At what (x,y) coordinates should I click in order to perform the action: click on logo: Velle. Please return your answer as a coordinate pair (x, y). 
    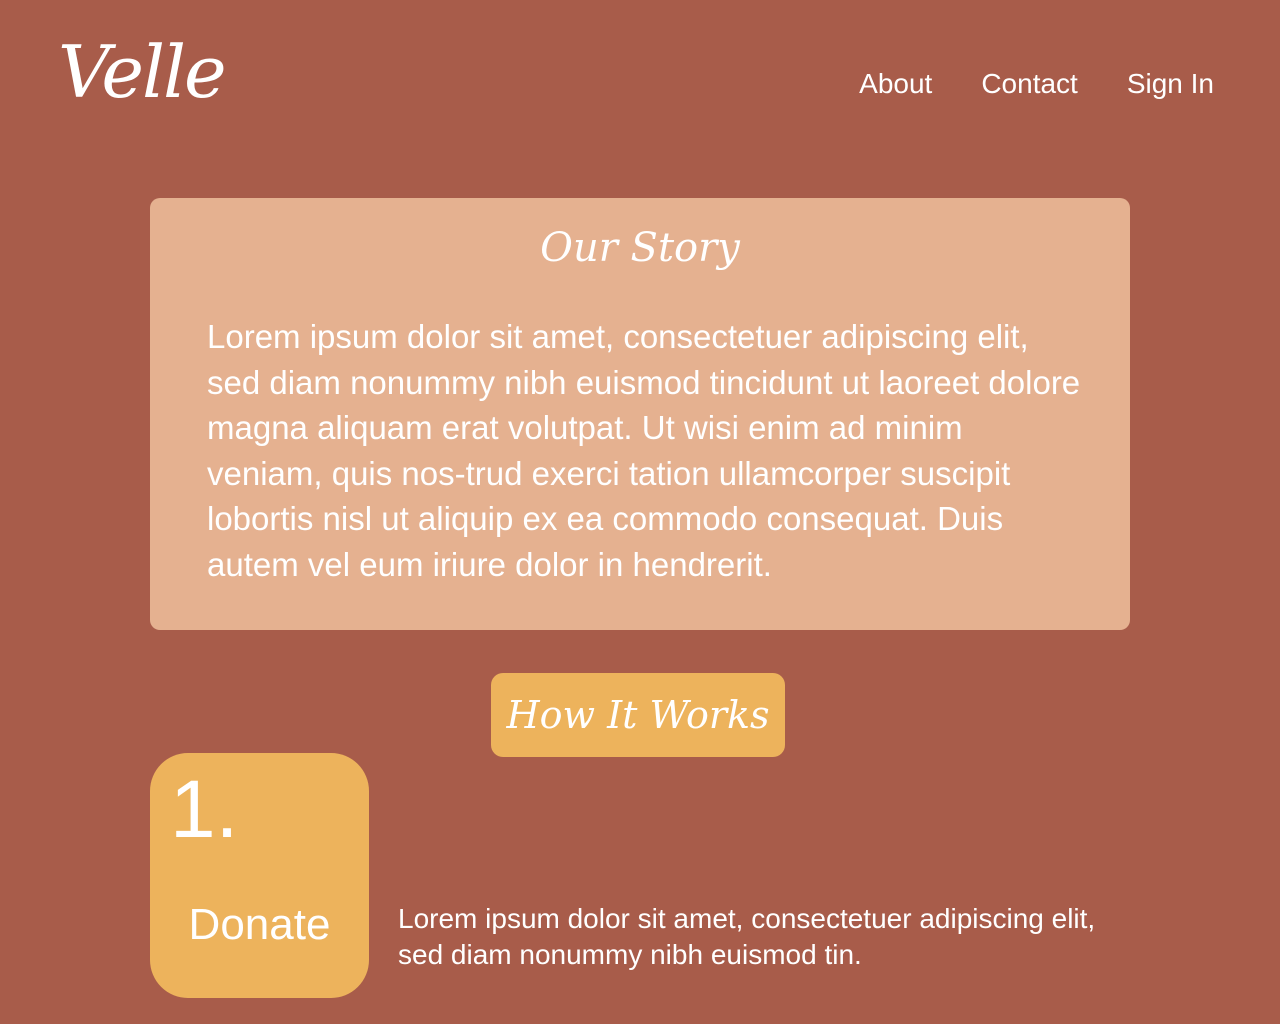
    Looking at the image, I should click on (142, 72).